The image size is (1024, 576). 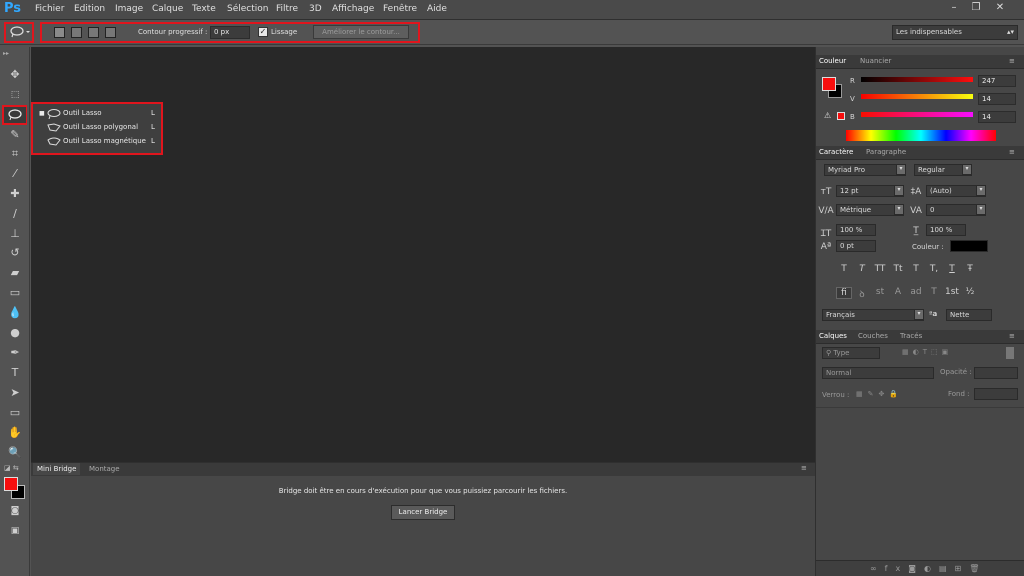 What do you see at coordinates (862, 293) in the screenshot?
I see `discretionary-ligatures-icon: ꝺ` at bounding box center [862, 293].